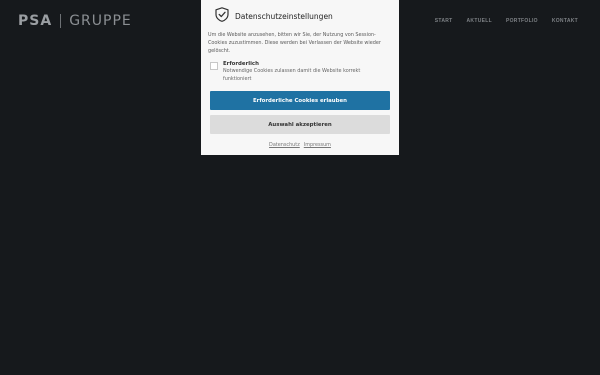 The image size is (600, 375). What do you see at coordinates (222, 16) in the screenshot?
I see `shield-check-icon` at bounding box center [222, 16].